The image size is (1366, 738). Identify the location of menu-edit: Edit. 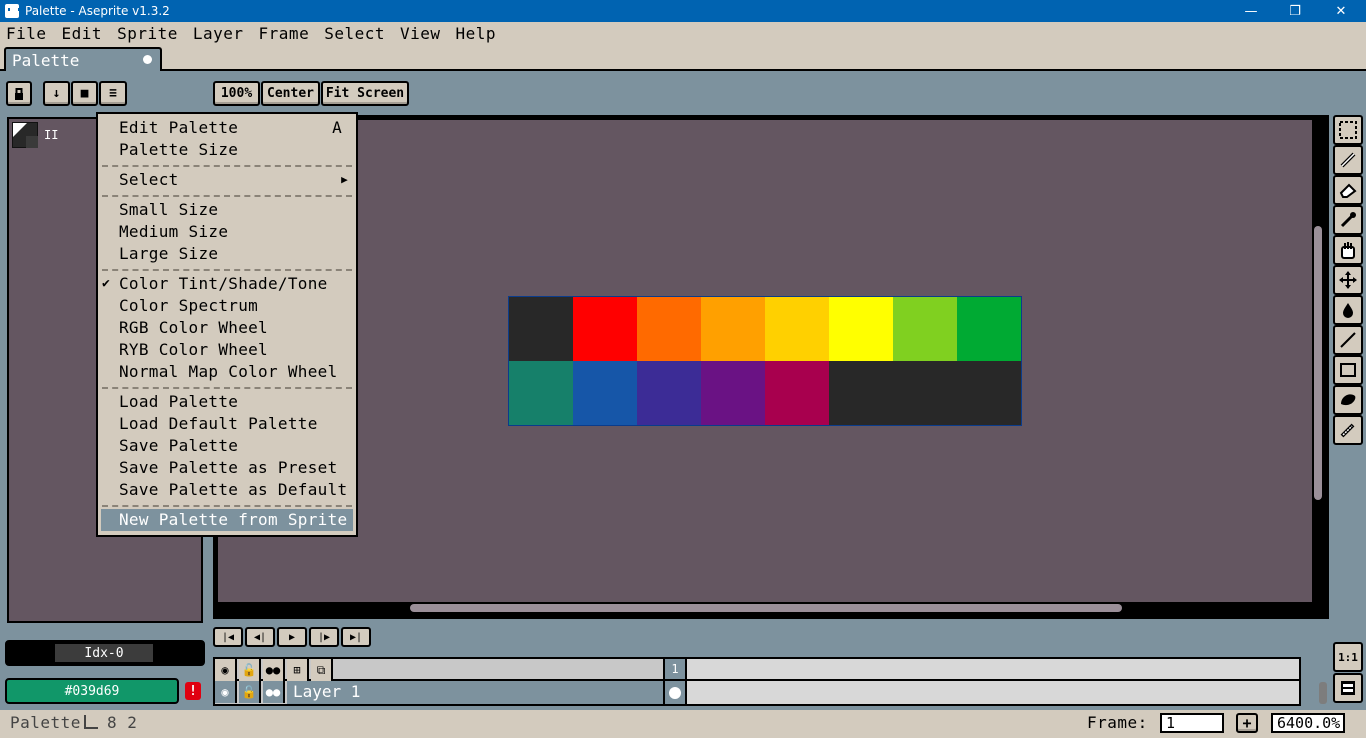
(83, 33).